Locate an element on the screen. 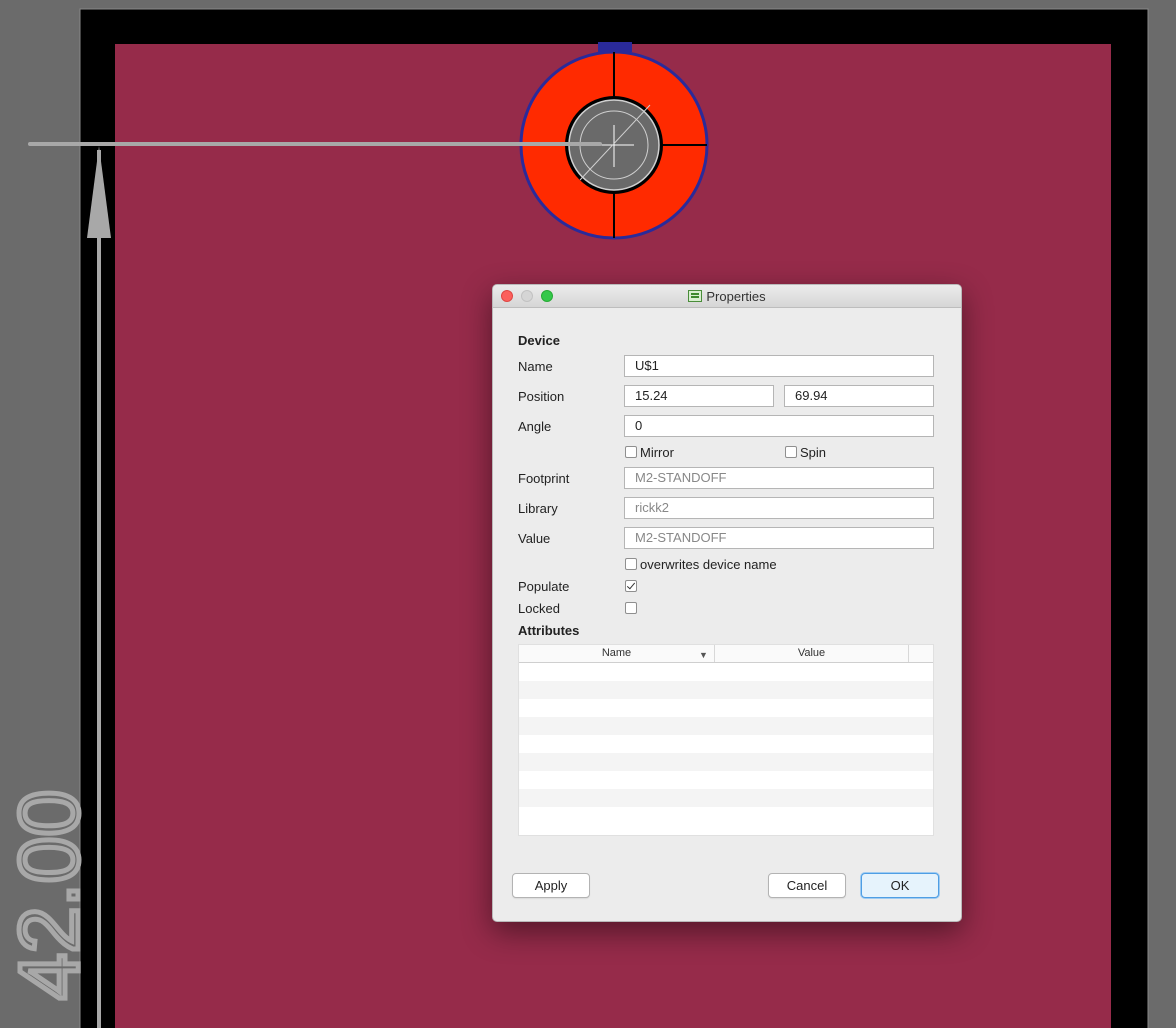 The width and height of the screenshot is (1176, 1028). title-bar: Properties is located at coordinates (727, 296).